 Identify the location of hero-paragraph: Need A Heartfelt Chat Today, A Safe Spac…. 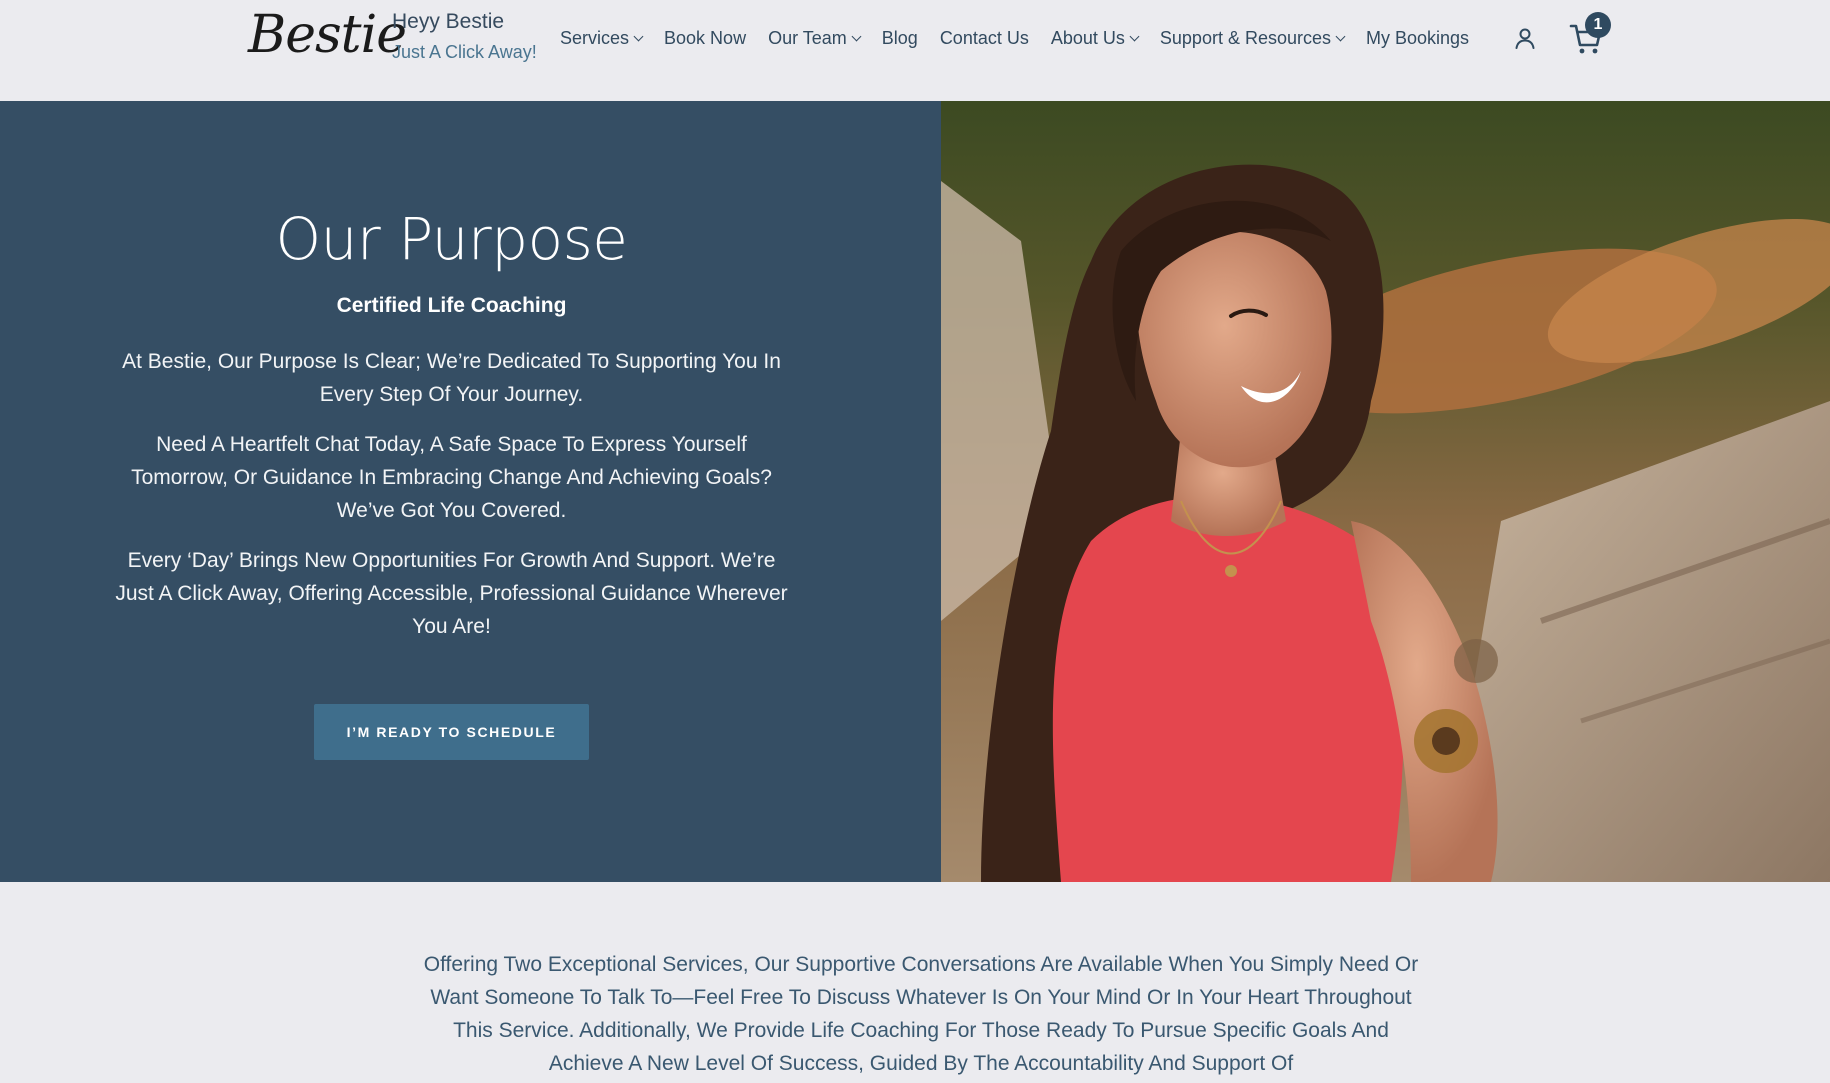
(451, 477).